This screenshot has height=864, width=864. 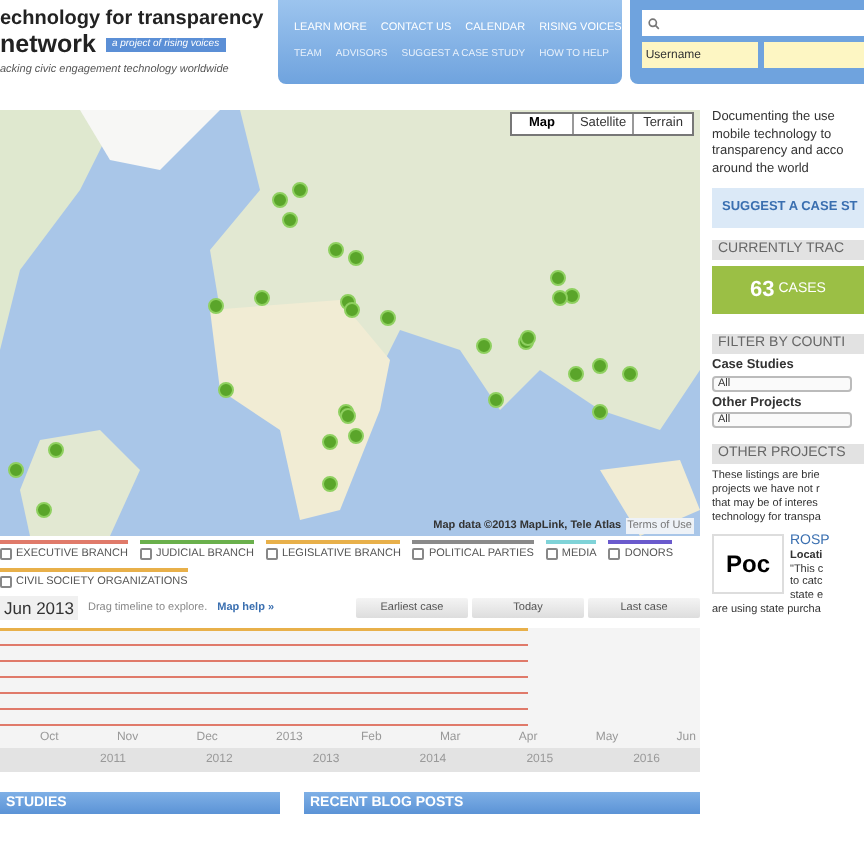 What do you see at coordinates (762, 290) in the screenshot?
I see `case-count: 63` at bounding box center [762, 290].